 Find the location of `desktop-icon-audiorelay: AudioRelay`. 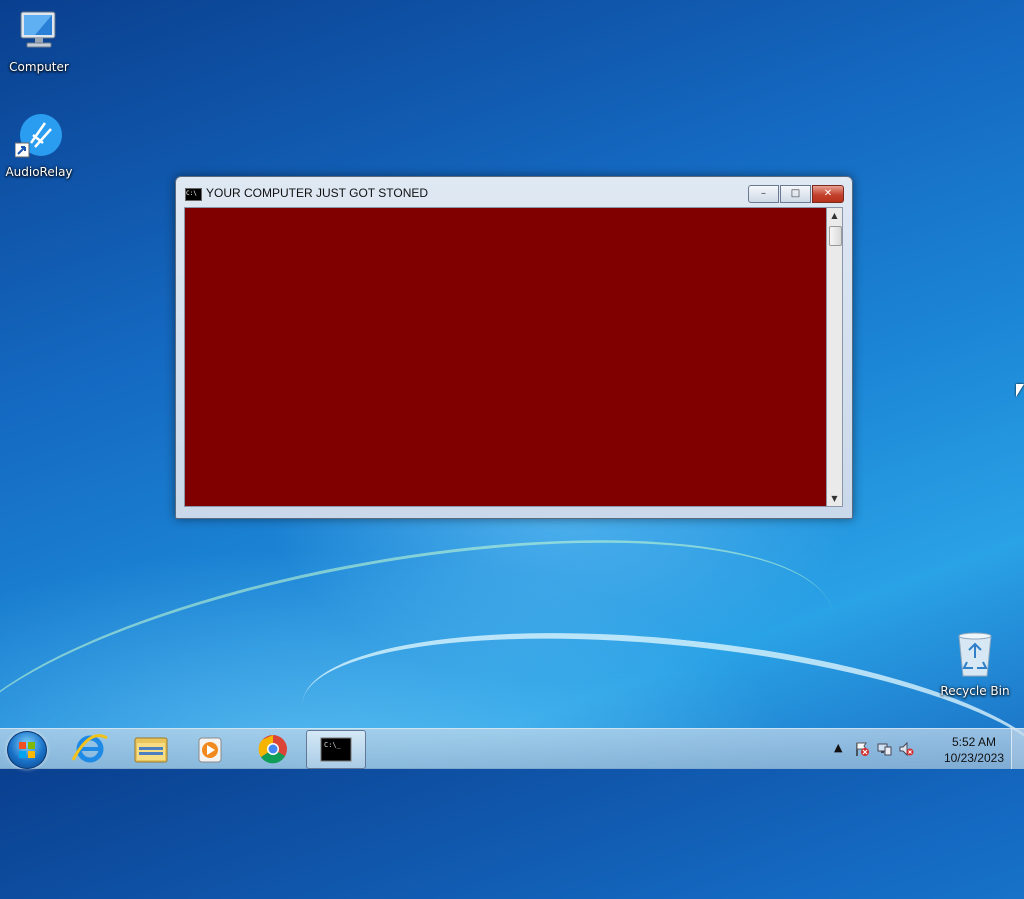

desktop-icon-audiorelay: AudioRelay is located at coordinates (39, 146).